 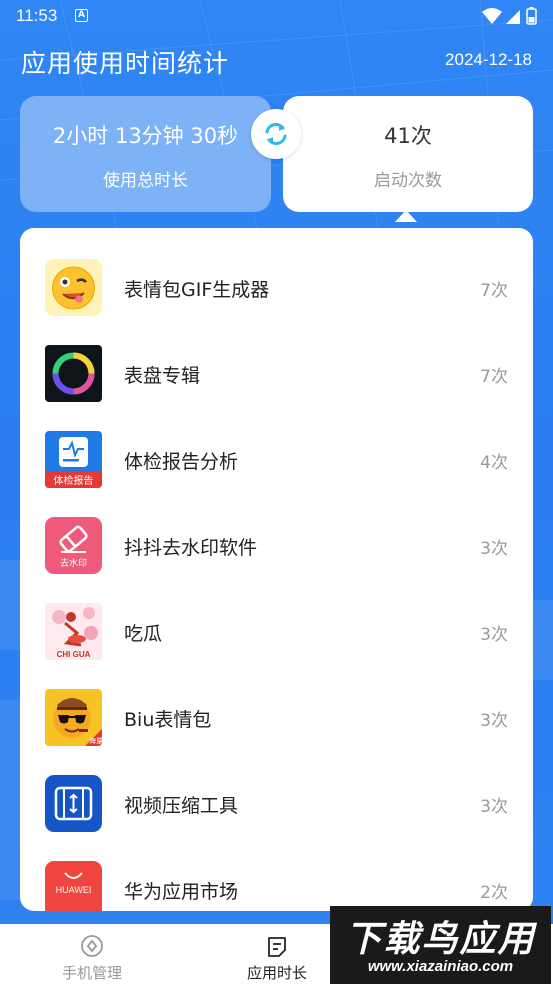 What do you see at coordinates (406, 216) in the screenshot?
I see `selected-tab-pointer` at bounding box center [406, 216].